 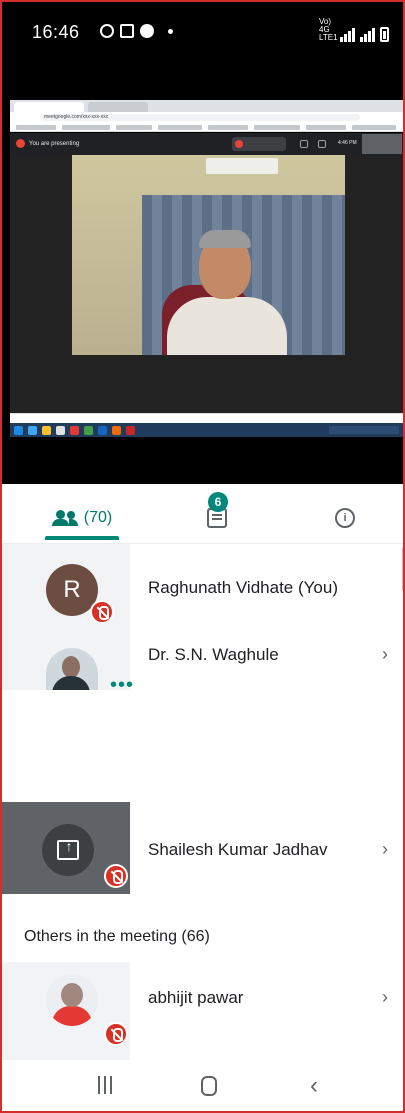 What do you see at coordinates (225, 239) in the screenshot?
I see `person-hair` at bounding box center [225, 239].